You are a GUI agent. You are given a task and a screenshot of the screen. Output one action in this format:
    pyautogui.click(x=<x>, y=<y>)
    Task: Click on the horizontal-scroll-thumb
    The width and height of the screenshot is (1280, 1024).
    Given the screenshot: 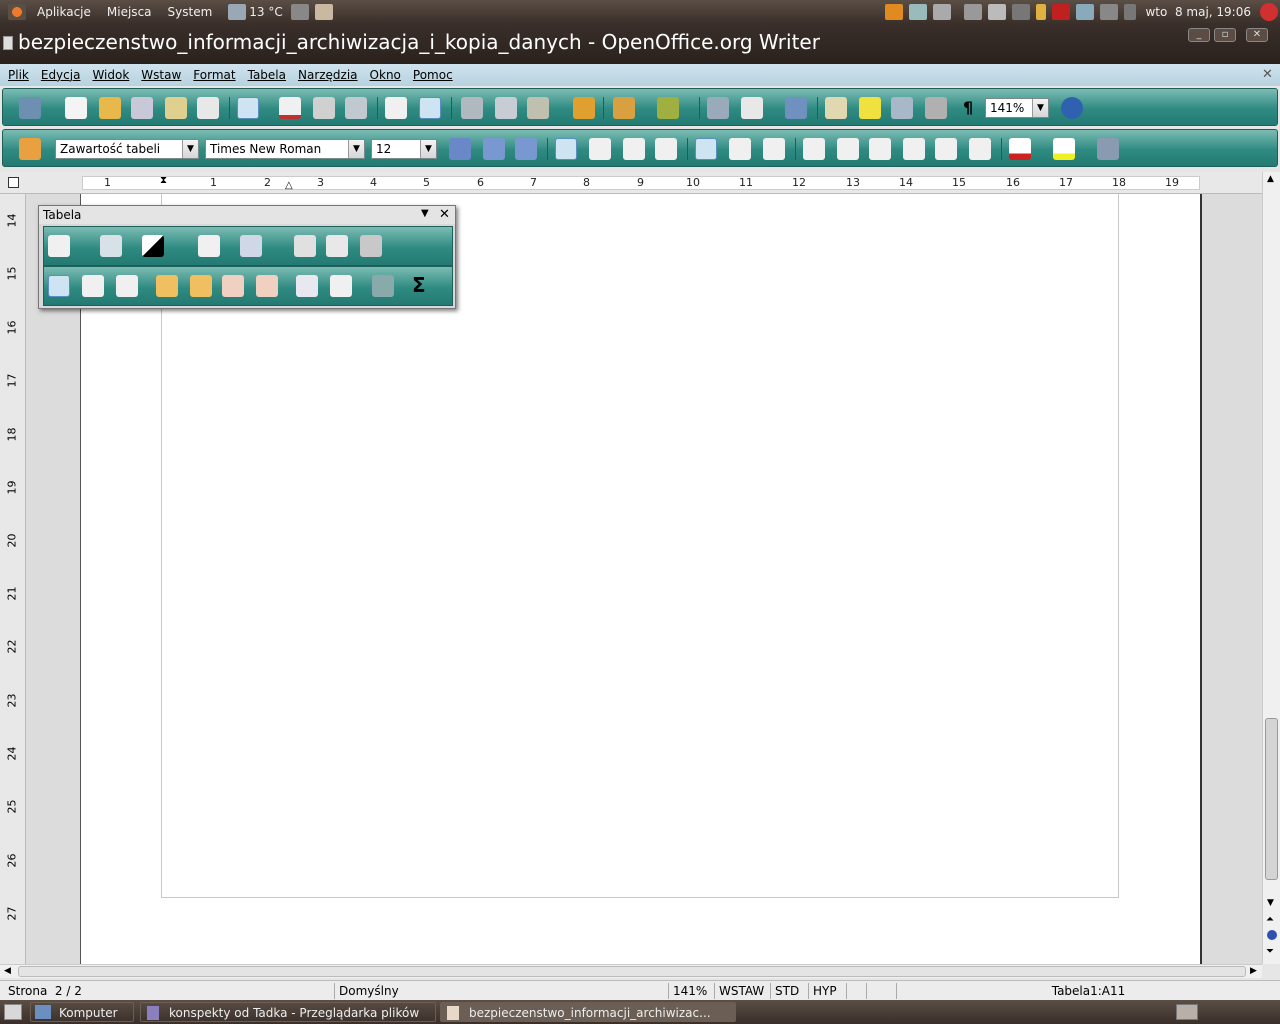 What is the action you would take?
    pyautogui.click(x=632, y=971)
    